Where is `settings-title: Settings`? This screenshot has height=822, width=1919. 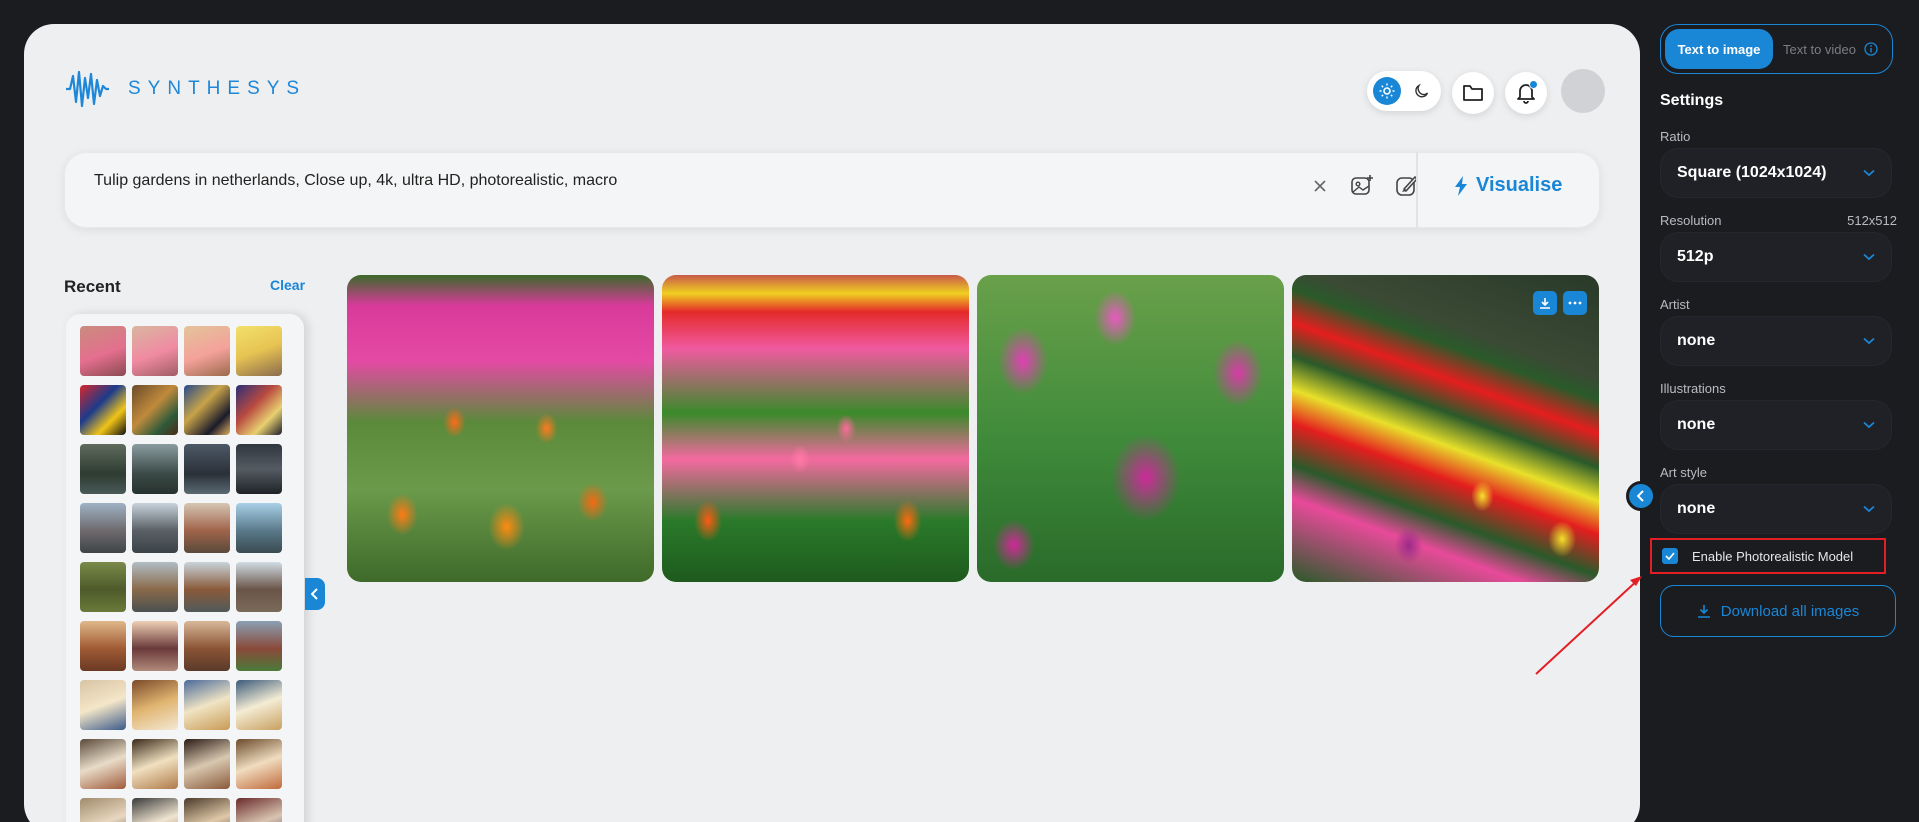
settings-title: Settings is located at coordinates (1692, 100).